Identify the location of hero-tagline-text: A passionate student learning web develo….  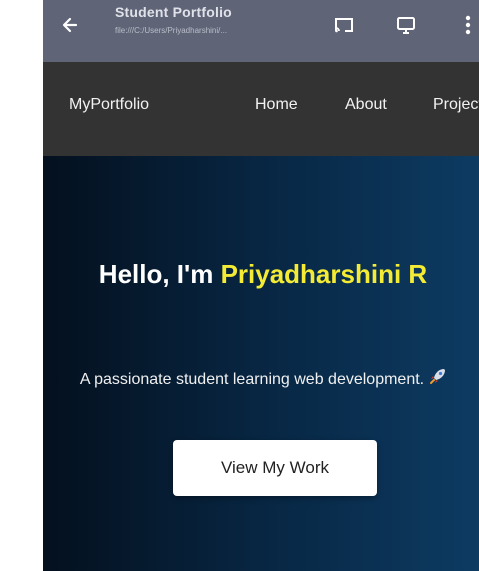
(252, 380).